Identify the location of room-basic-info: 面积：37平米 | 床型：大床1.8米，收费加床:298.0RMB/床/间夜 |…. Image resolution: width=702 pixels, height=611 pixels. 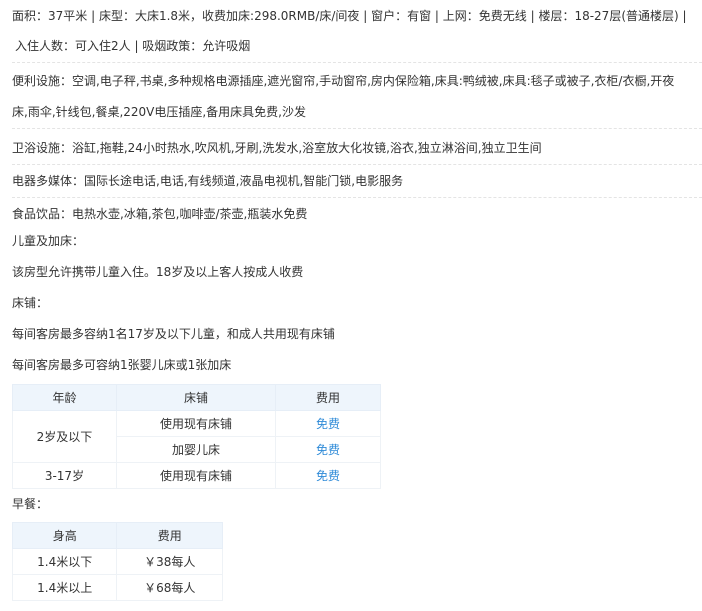
(357, 31).